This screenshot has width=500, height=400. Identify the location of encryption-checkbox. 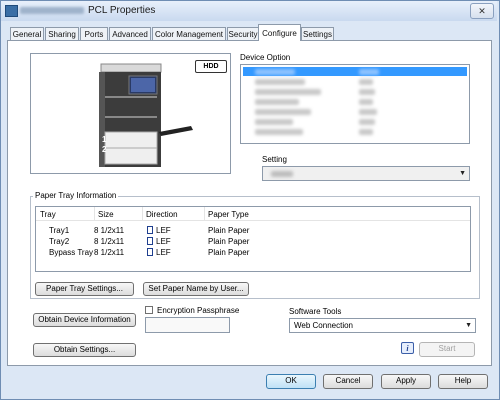
(149, 310).